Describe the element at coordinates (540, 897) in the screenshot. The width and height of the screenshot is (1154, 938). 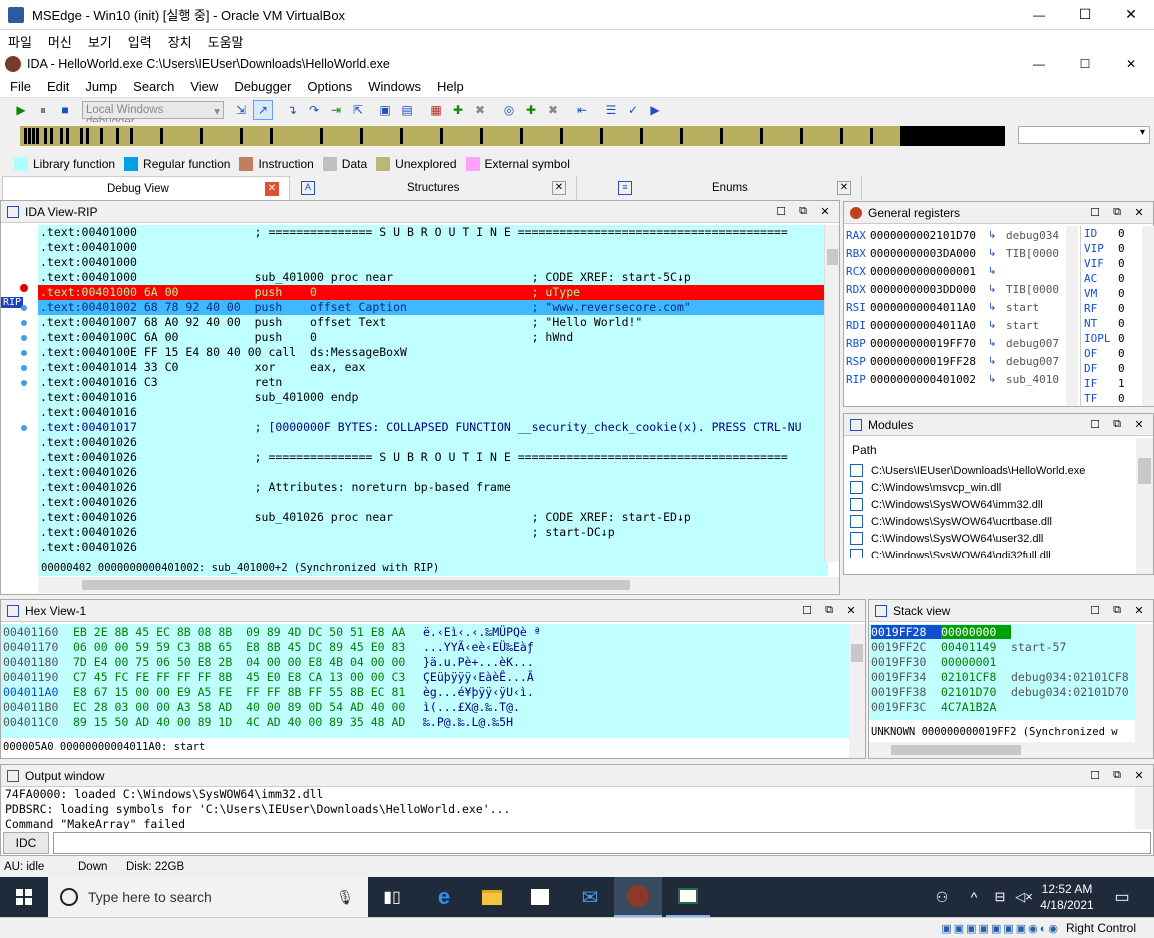
I see `store-icon` at that location.